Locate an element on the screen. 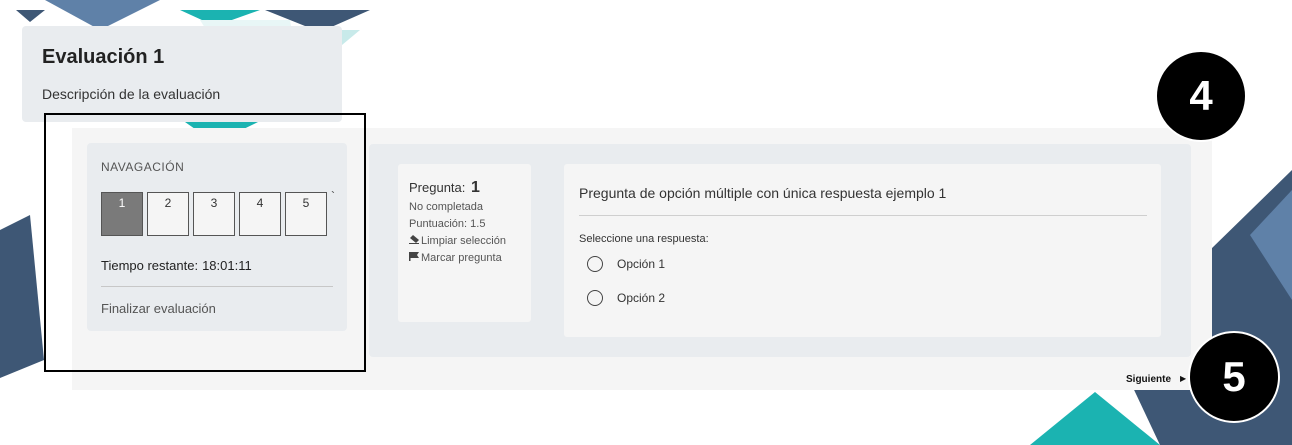  question-number-label: Pregunta: is located at coordinates (437, 187).